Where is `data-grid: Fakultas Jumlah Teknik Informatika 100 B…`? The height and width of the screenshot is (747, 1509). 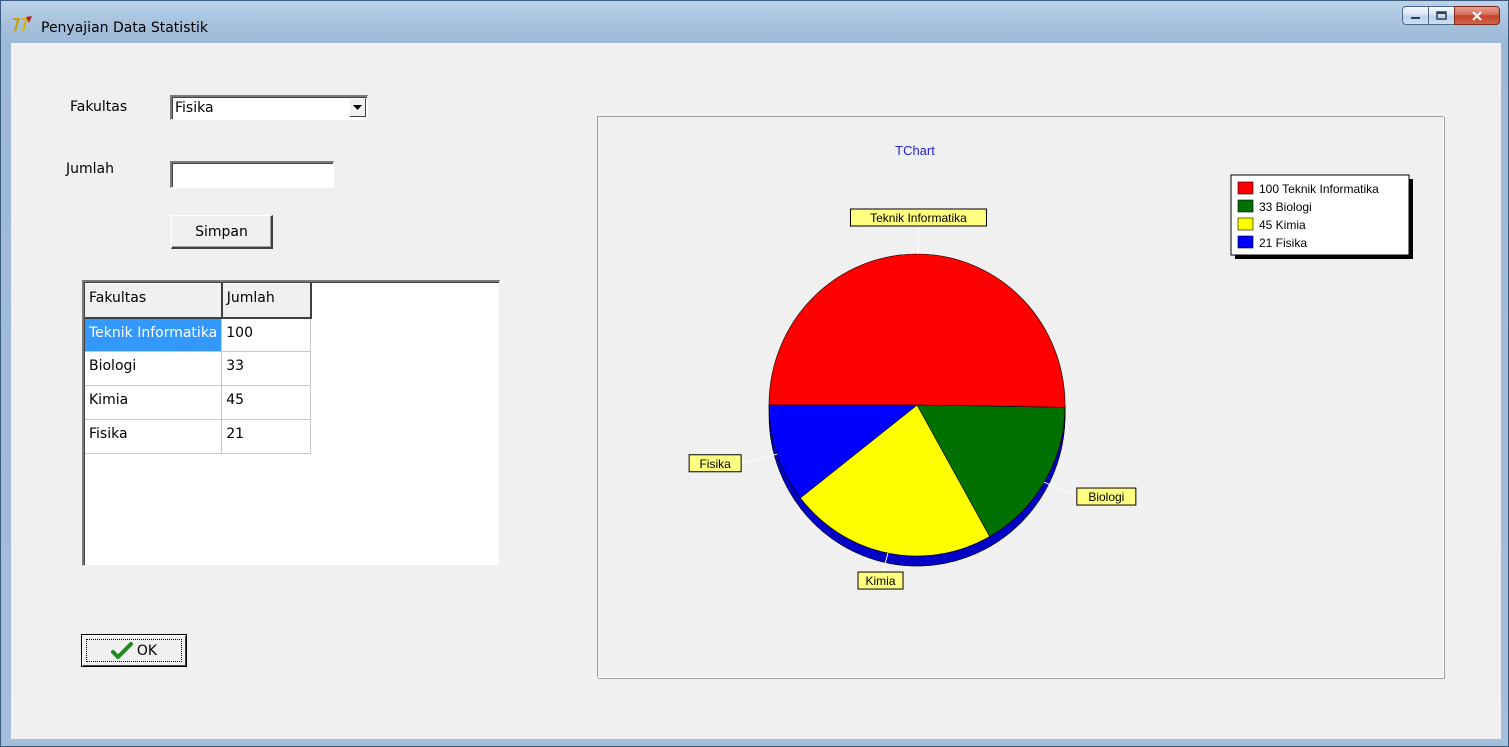
data-grid: Fakultas Jumlah Teknik Informatika 100 B… is located at coordinates (291, 423).